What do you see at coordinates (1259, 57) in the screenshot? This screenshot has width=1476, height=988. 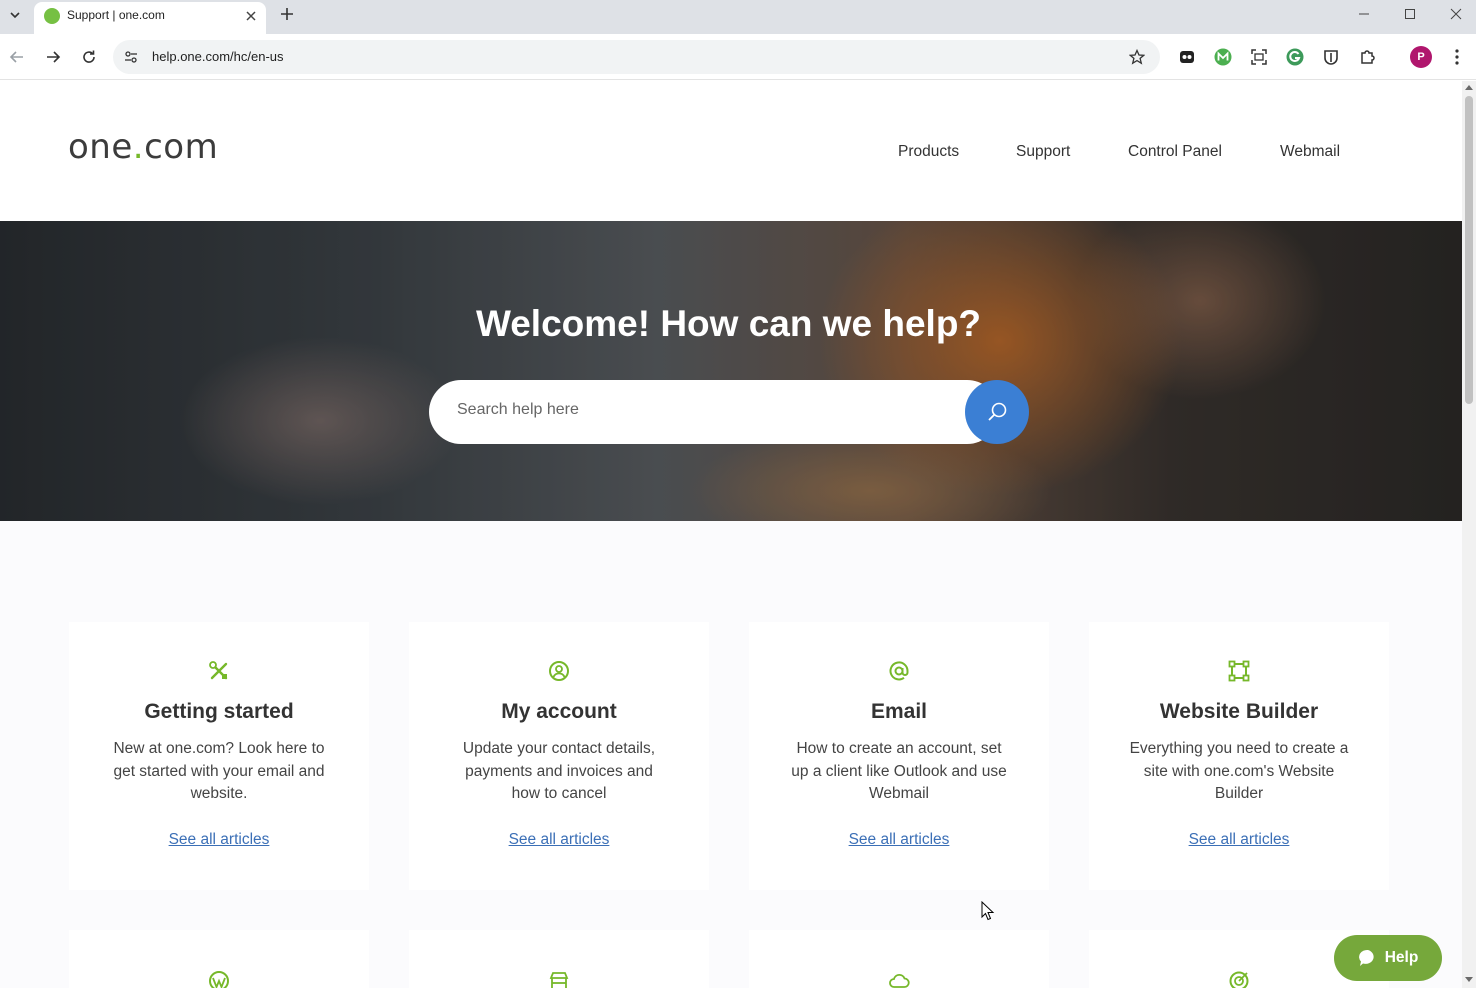 I see `screenshot-extension-icon` at bounding box center [1259, 57].